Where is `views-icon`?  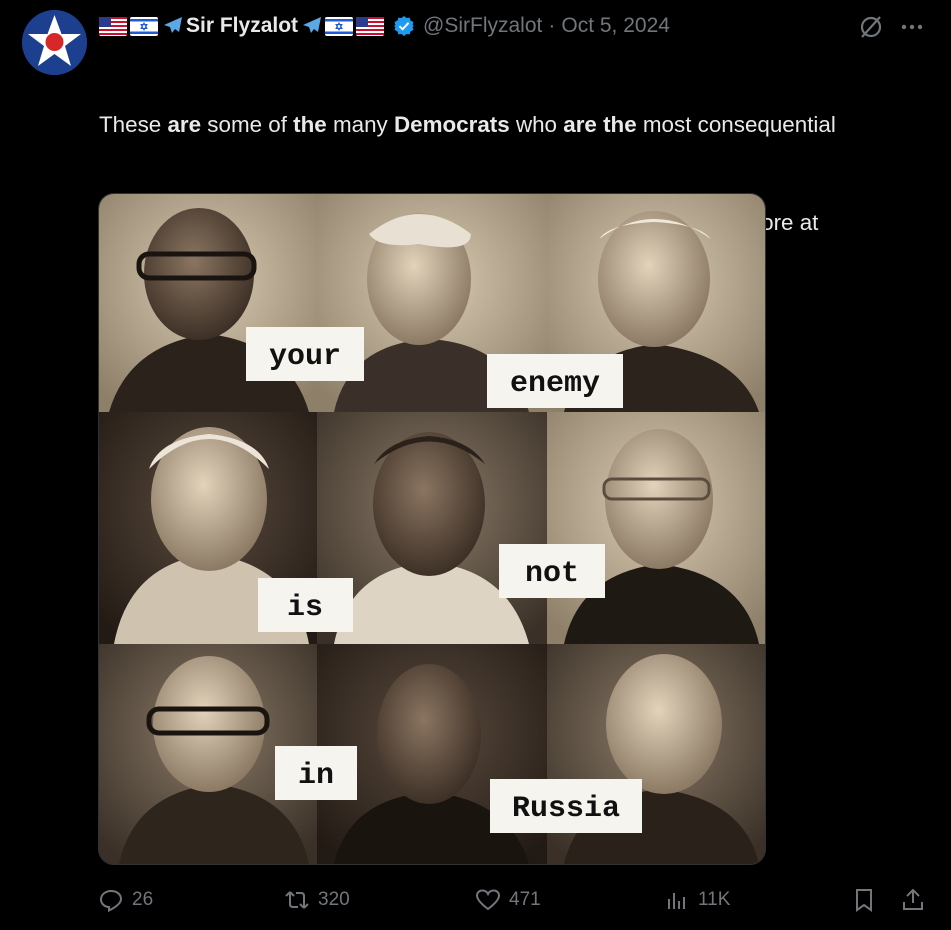 views-icon is located at coordinates (676, 901).